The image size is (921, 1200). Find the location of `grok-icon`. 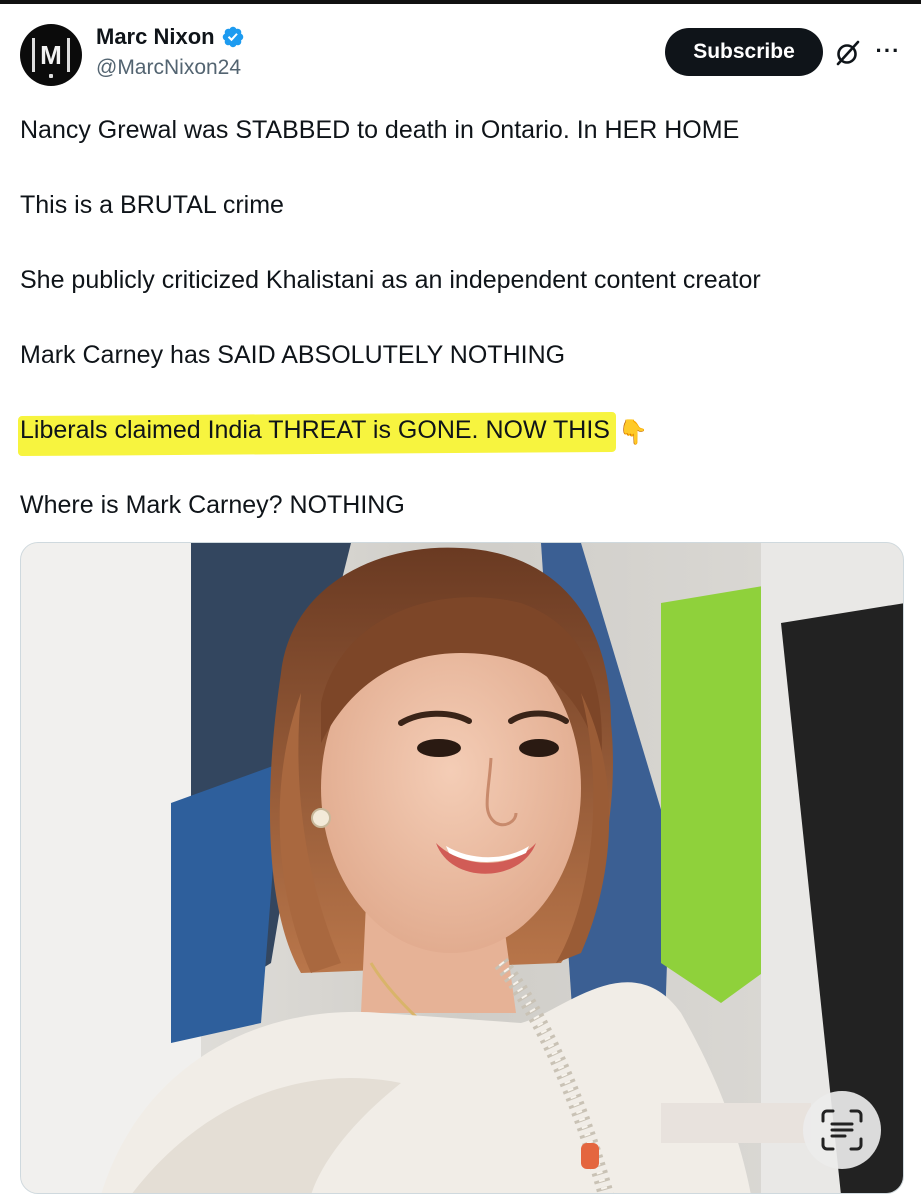

grok-icon is located at coordinates (848, 53).